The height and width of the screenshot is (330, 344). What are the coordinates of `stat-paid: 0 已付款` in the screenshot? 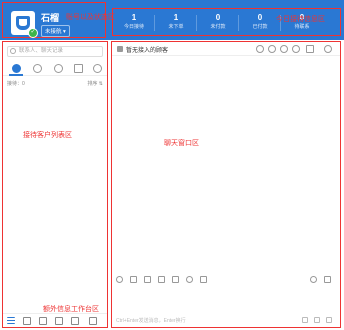 It's located at (260, 24).